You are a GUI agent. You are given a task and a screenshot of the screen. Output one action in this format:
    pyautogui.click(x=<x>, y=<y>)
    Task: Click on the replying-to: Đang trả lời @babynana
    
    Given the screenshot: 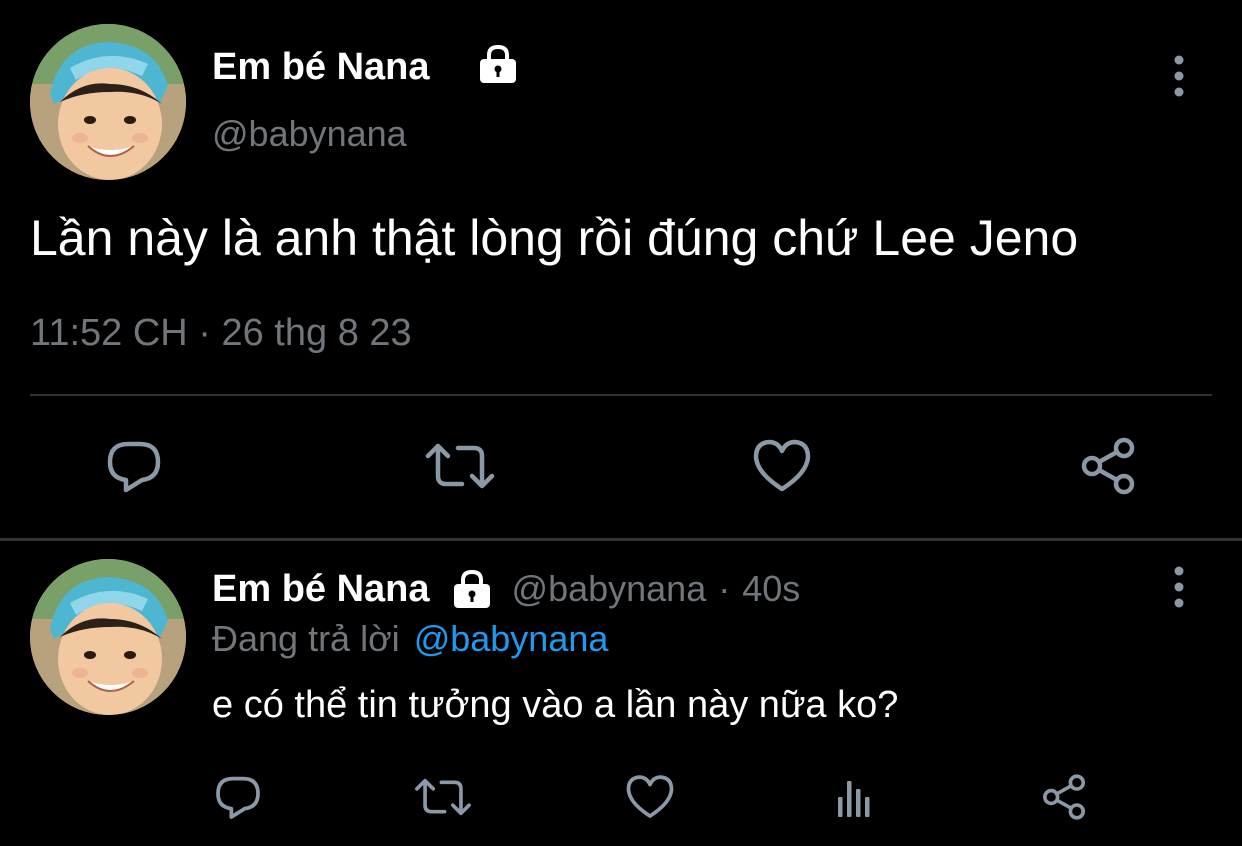 What is the action you would take?
    pyautogui.click(x=410, y=639)
    